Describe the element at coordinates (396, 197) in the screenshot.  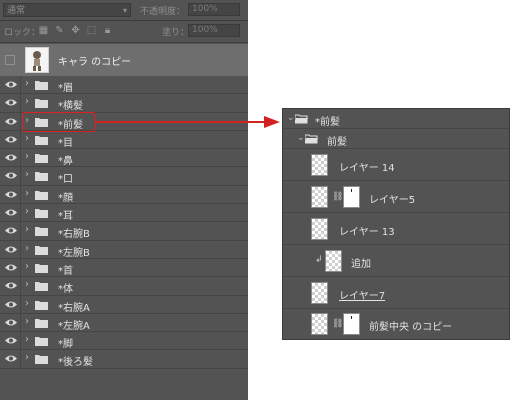
I see `layer-row: ⛓ レイヤー5` at that location.